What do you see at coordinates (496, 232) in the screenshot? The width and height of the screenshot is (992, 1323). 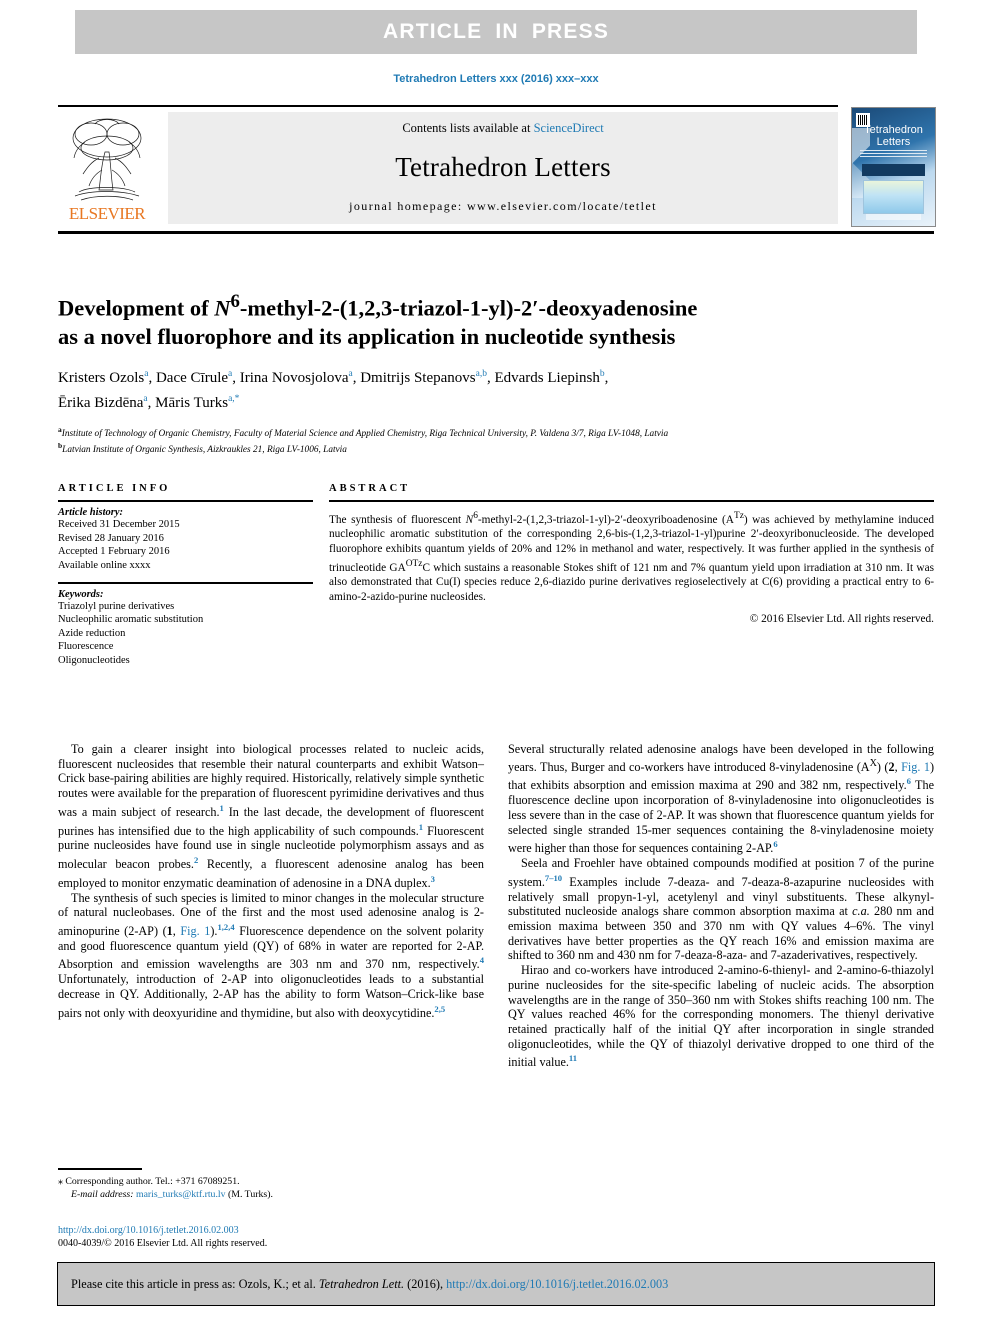 I see `masthead-rule-bottom` at bounding box center [496, 232].